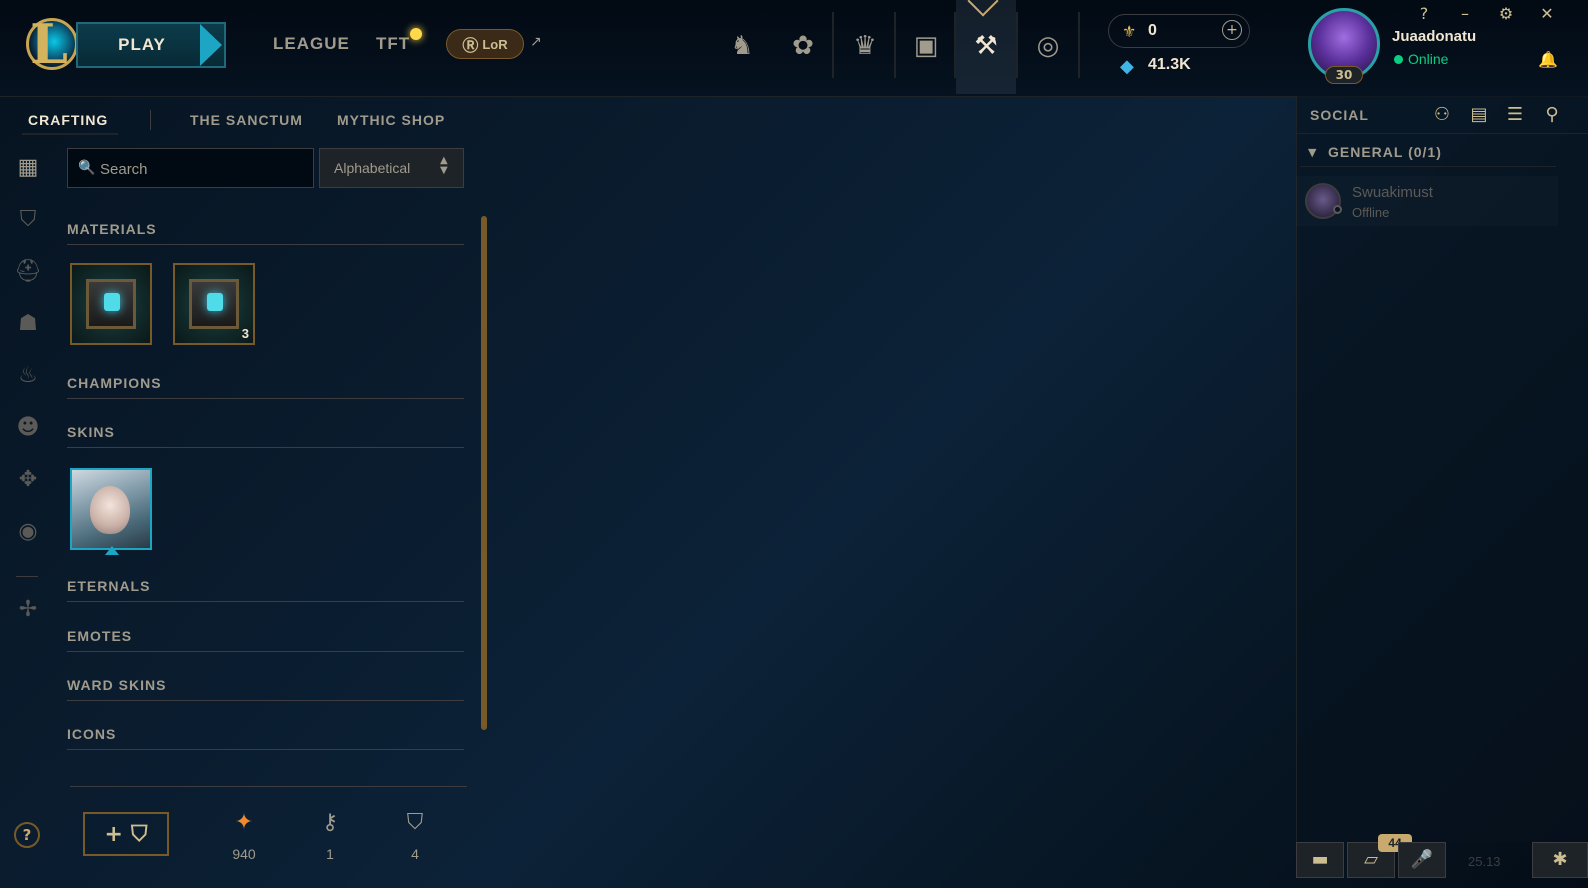 The width and height of the screenshot is (1588, 888). Describe the element at coordinates (1312, 152) in the screenshot. I see `chevron-down-icon: ▼` at that location.